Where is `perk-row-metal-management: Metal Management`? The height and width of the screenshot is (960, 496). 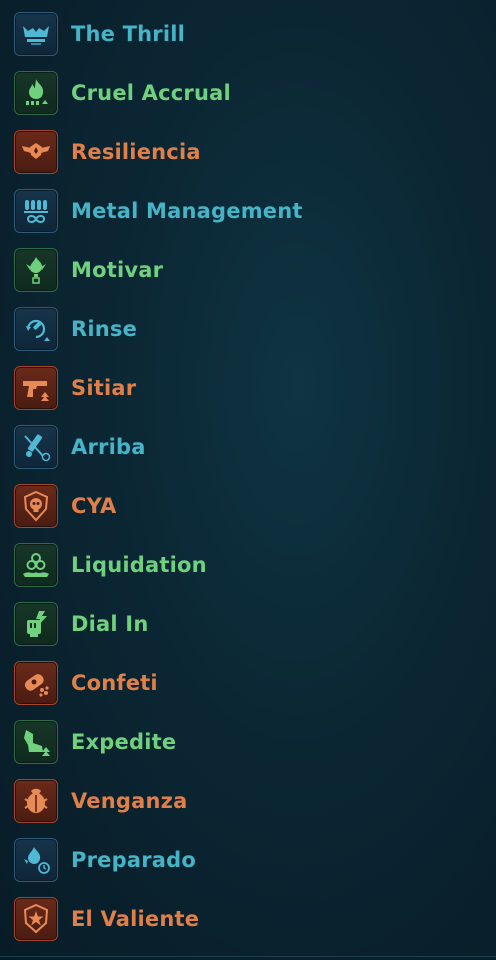 perk-row-metal-management: Metal Management is located at coordinates (248, 210).